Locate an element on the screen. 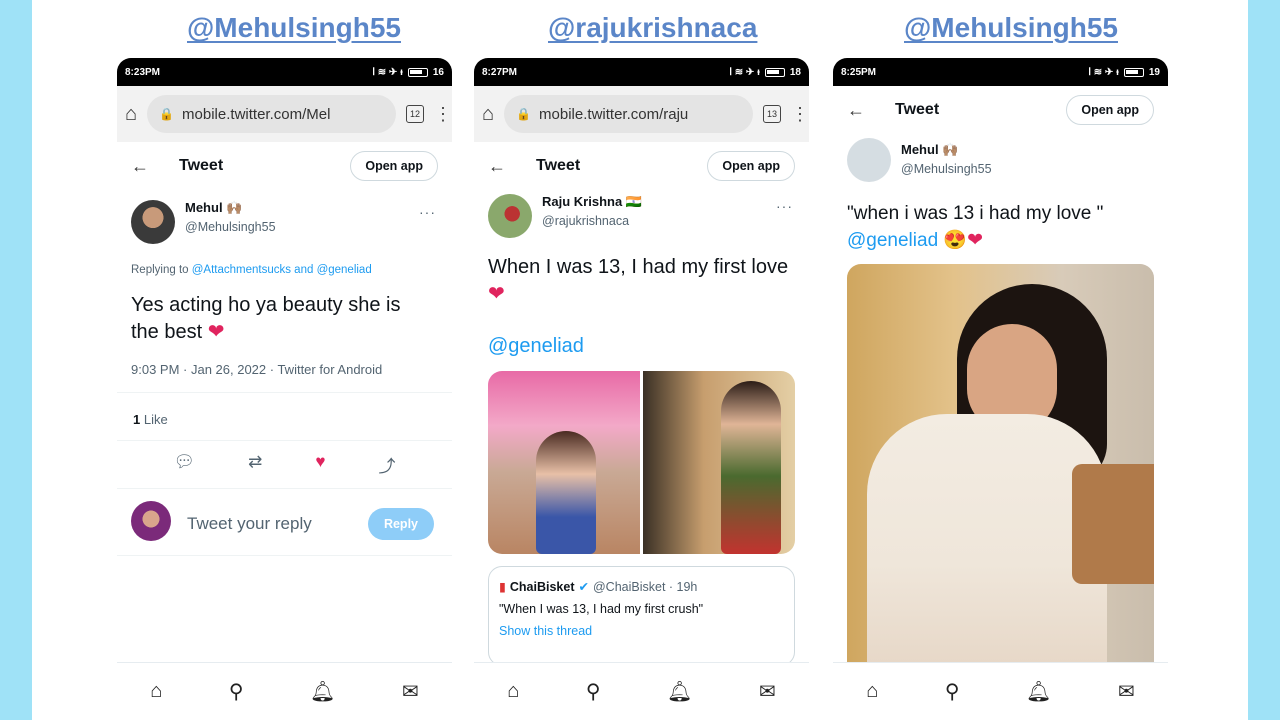 The width and height of the screenshot is (1280, 720). url-text: mobile.twitter.com/raju is located at coordinates (614, 114).